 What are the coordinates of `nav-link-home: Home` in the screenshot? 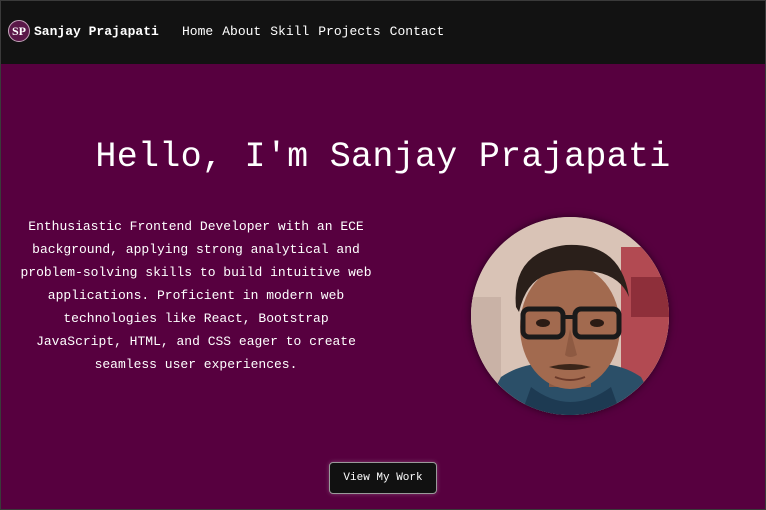 It's located at (197, 31).